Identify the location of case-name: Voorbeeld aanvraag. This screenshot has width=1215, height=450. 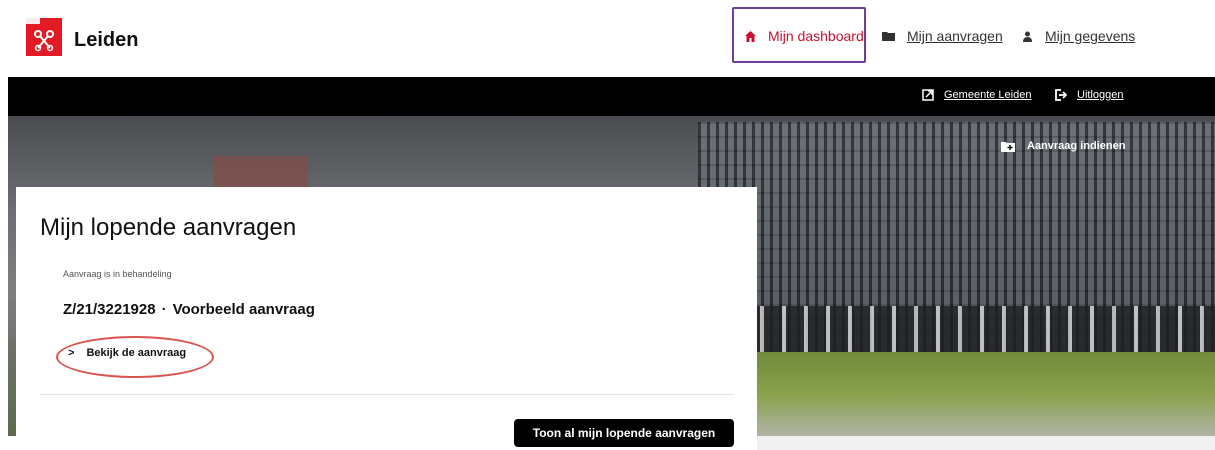
(243, 309).